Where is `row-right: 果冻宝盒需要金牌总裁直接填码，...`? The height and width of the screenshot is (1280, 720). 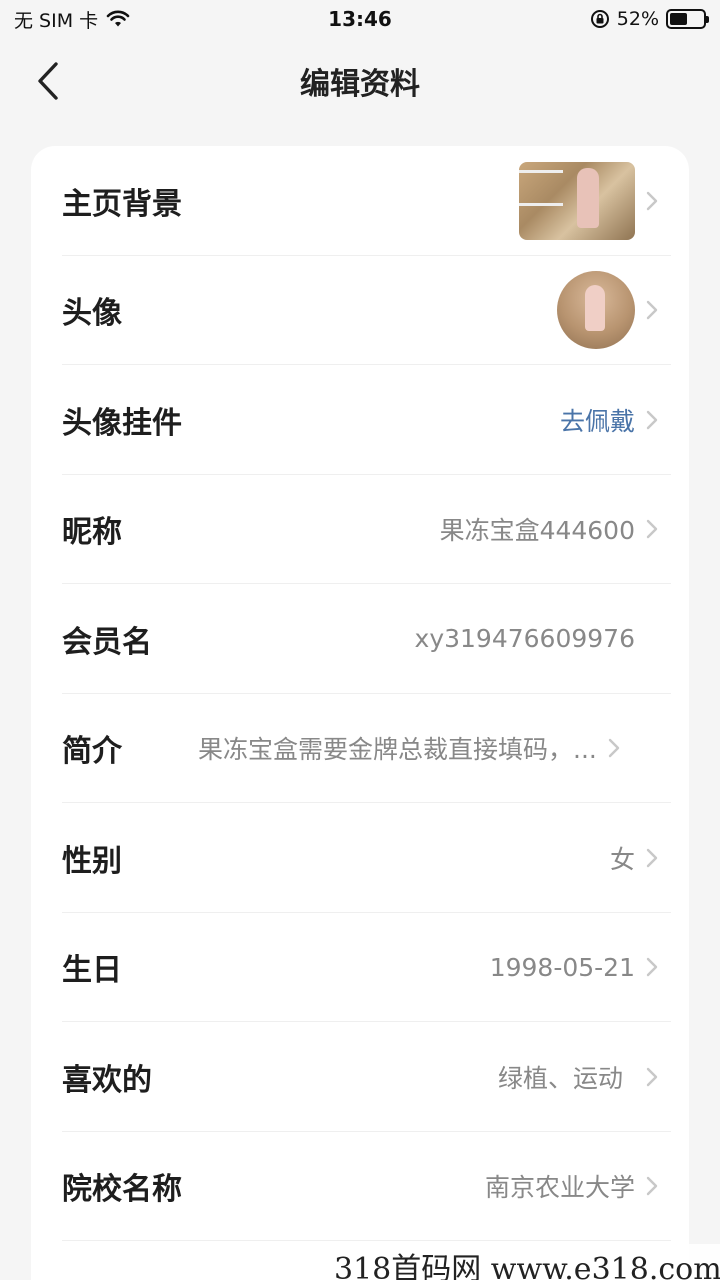
row-right: 果冻宝盒需要金牌总裁直接填码，... is located at coordinates (409, 748).